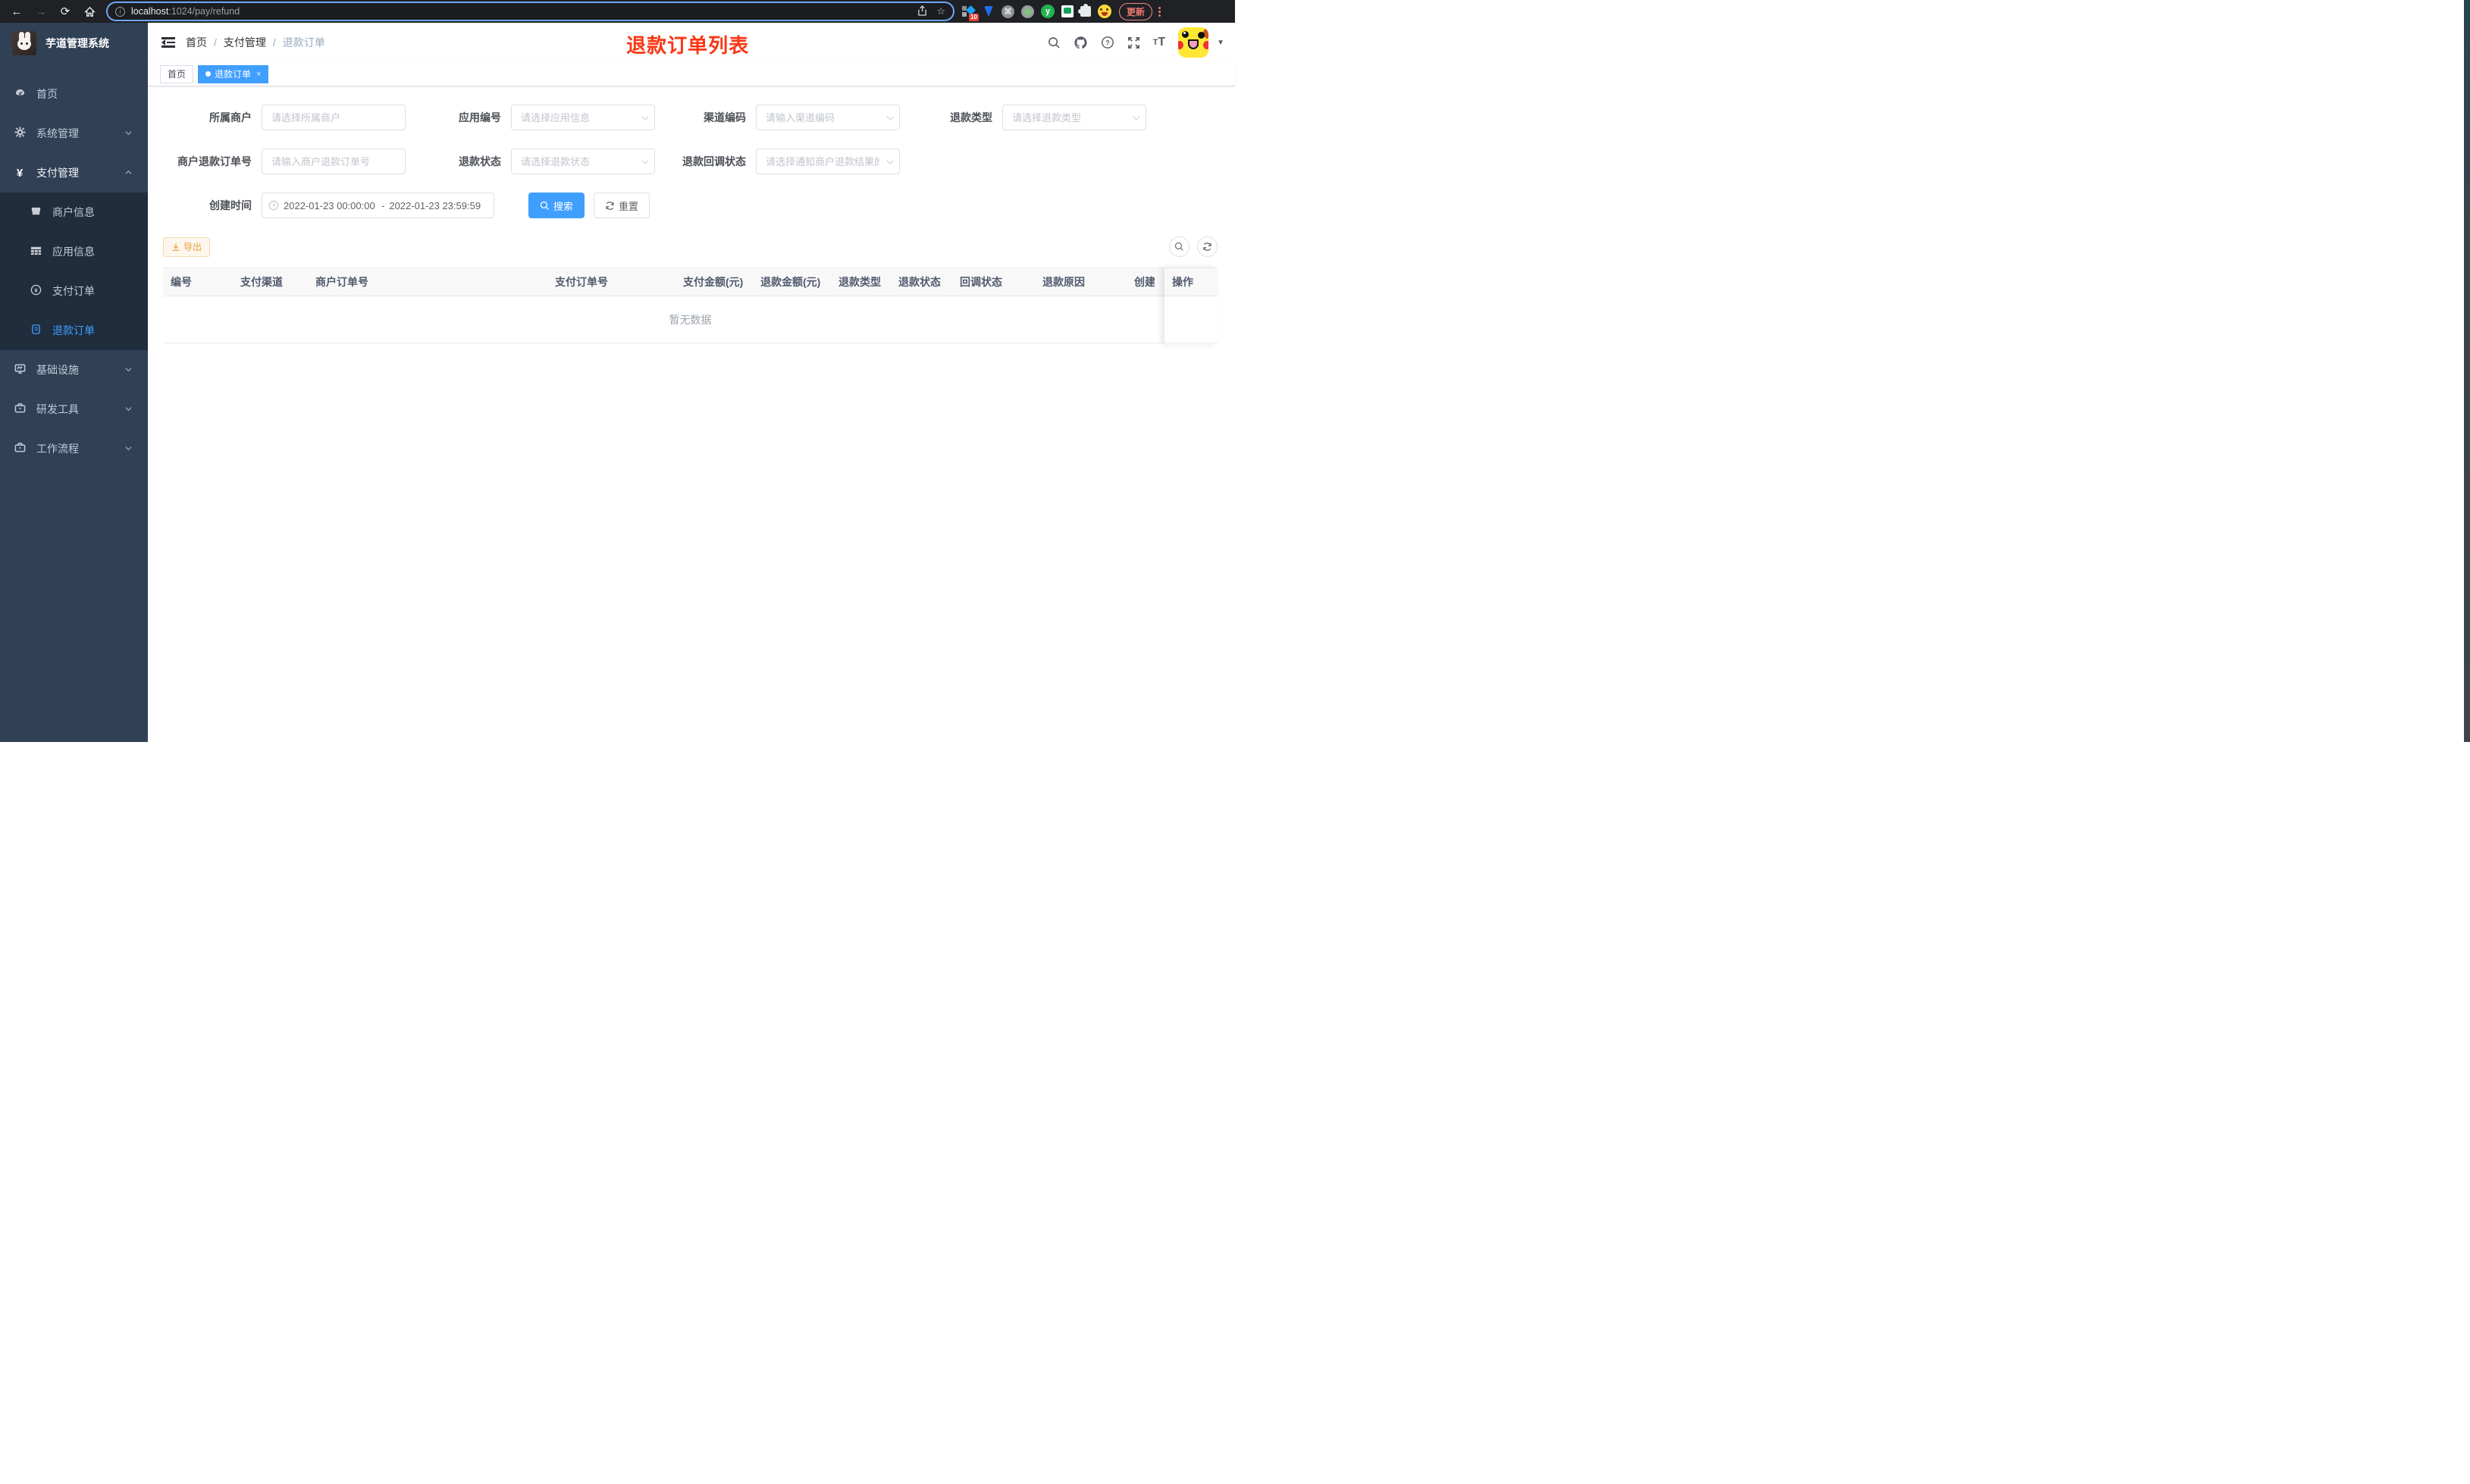 This screenshot has height=1484, width=2470. I want to click on filter-label-create-time: 创建时间, so click(230, 205).